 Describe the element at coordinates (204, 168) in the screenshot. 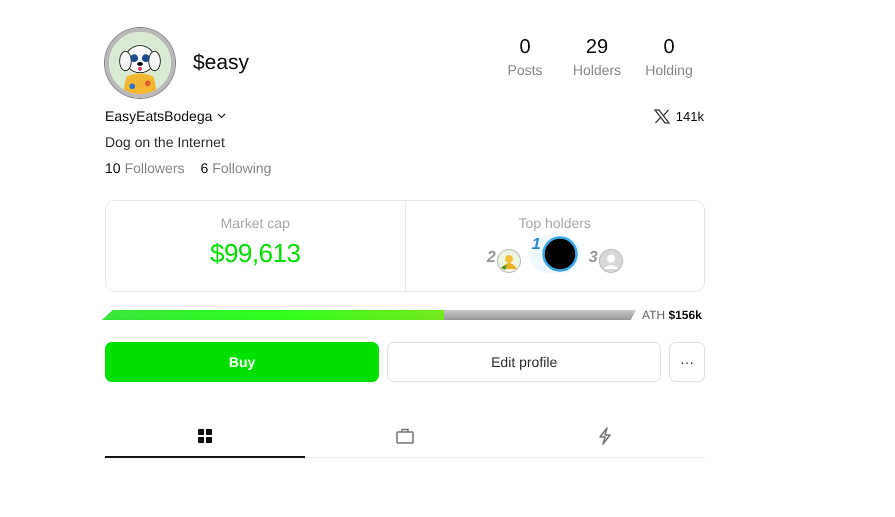

I see `follow-count: 6` at that location.